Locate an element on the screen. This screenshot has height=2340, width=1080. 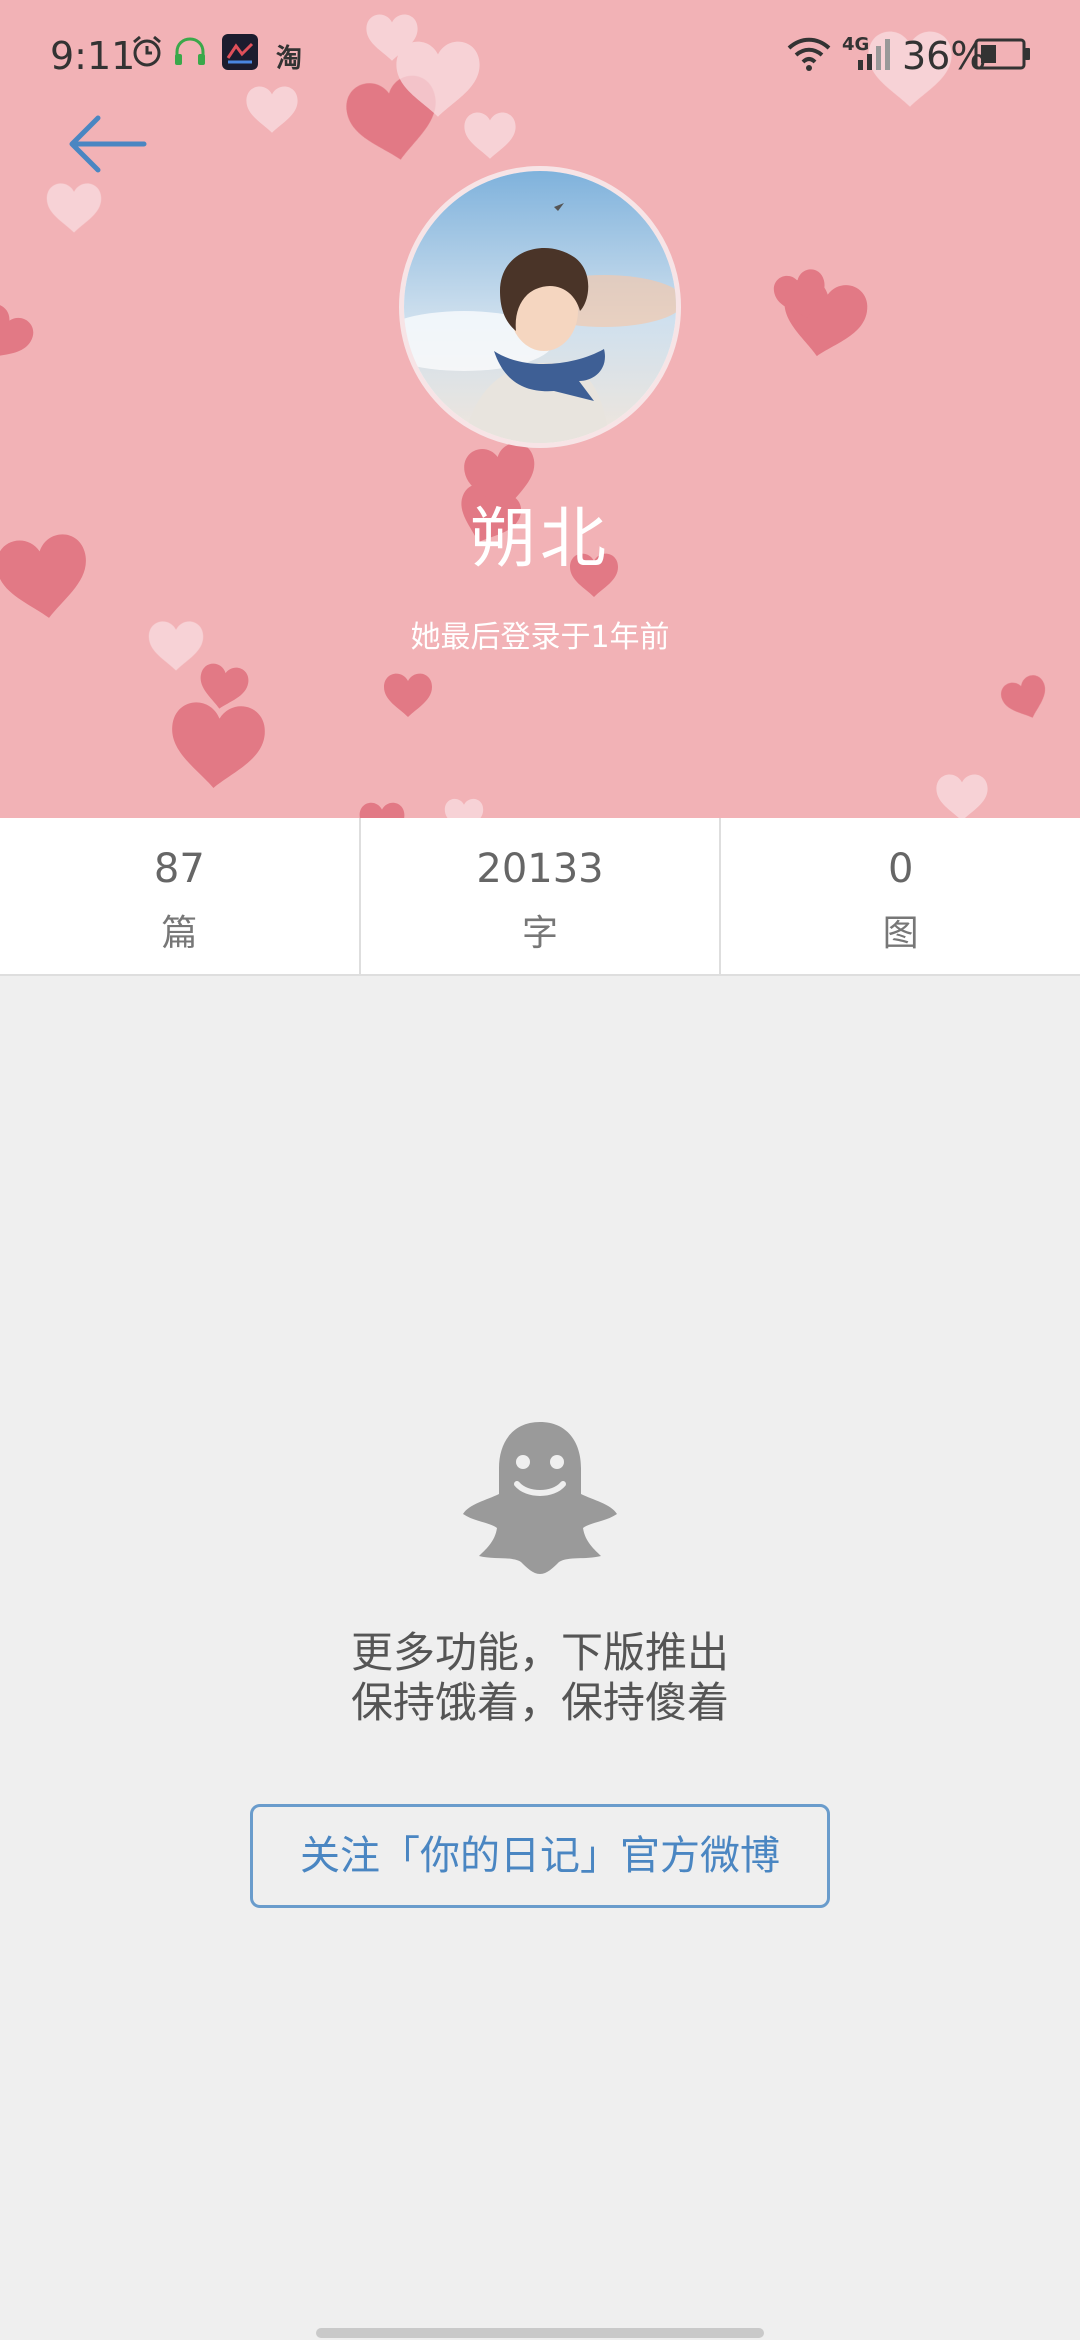
alarm-icon is located at coordinates (147, 51).